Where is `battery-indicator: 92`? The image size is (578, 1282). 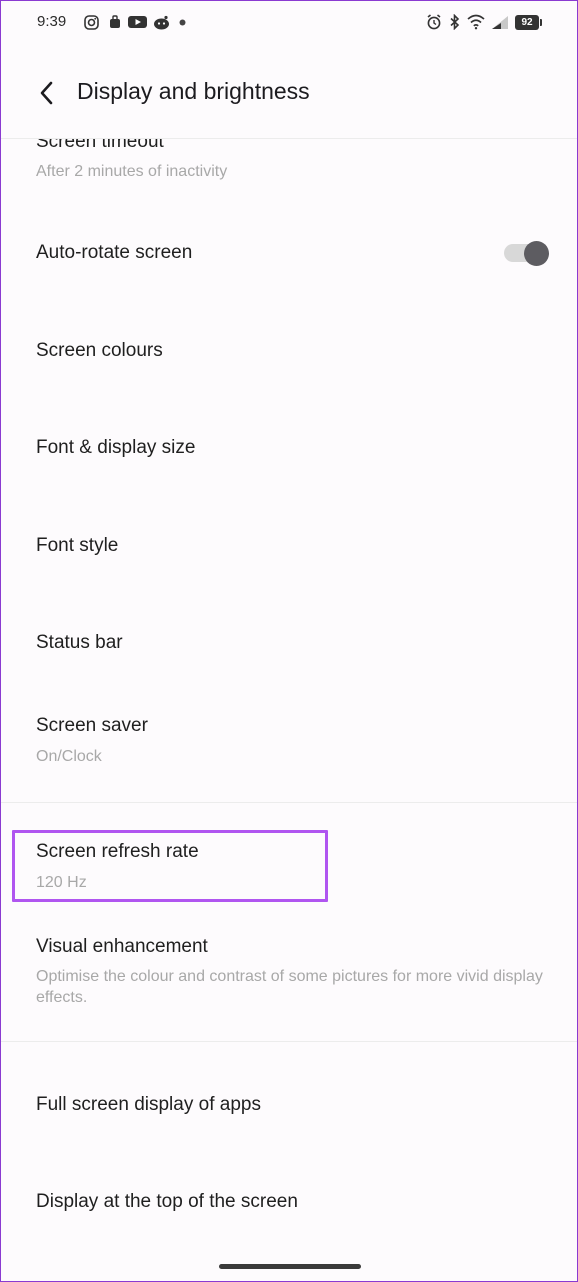 battery-indicator: 92 is located at coordinates (528, 22).